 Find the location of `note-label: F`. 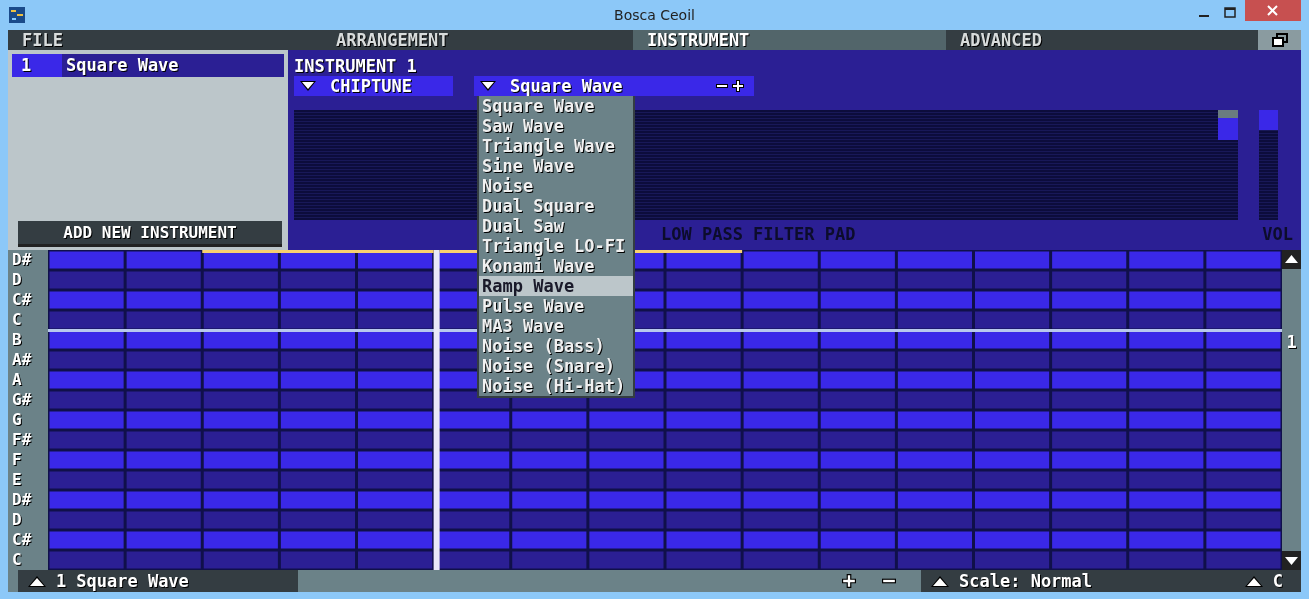

note-label: F is located at coordinates (17, 460).